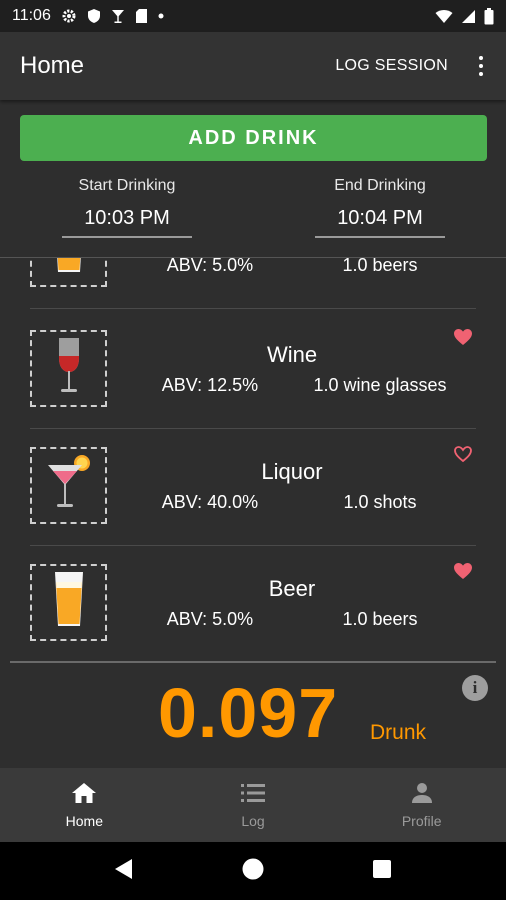  What do you see at coordinates (380, 385) in the screenshot?
I see `drink-quantity: 1.0 wine glasses` at bounding box center [380, 385].